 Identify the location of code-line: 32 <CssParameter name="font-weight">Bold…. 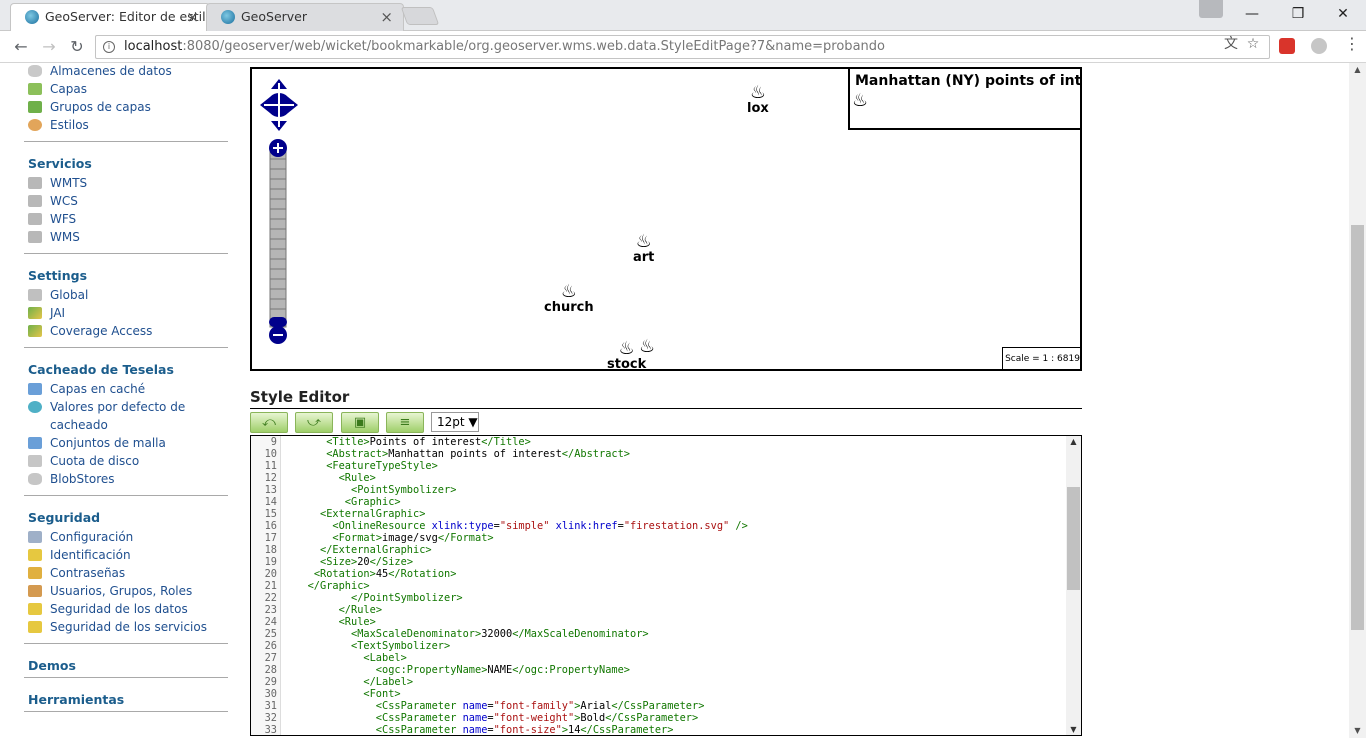
(658, 718).